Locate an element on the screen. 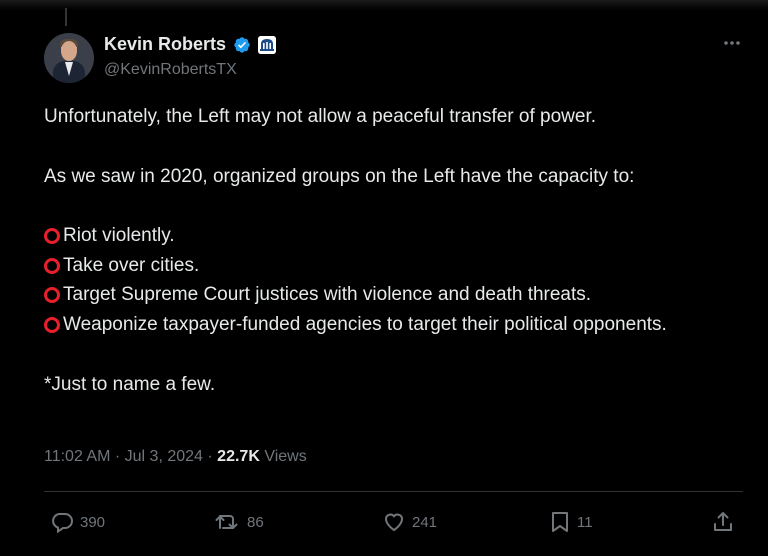 This screenshot has width=768, height=556. bookmark-icon is located at coordinates (560, 522).